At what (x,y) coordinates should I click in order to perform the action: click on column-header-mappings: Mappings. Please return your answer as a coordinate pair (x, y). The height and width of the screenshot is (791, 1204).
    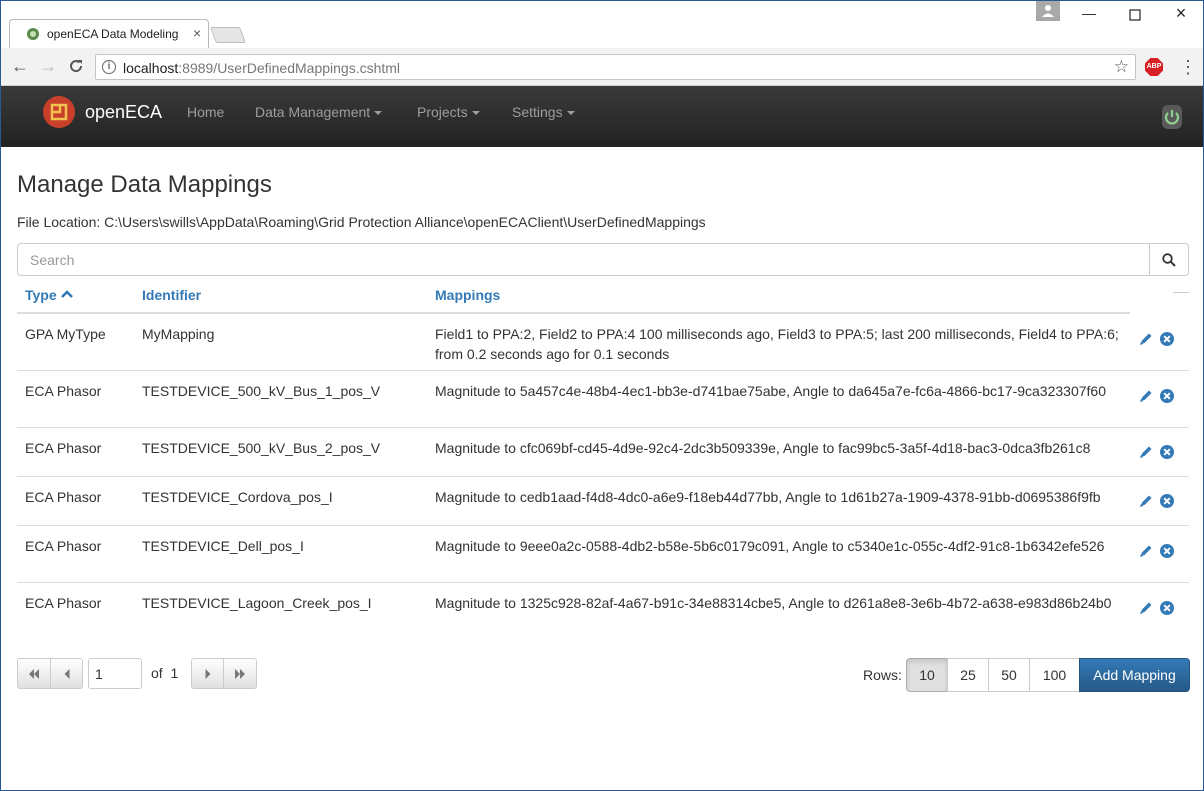
    Looking at the image, I should click on (467, 295).